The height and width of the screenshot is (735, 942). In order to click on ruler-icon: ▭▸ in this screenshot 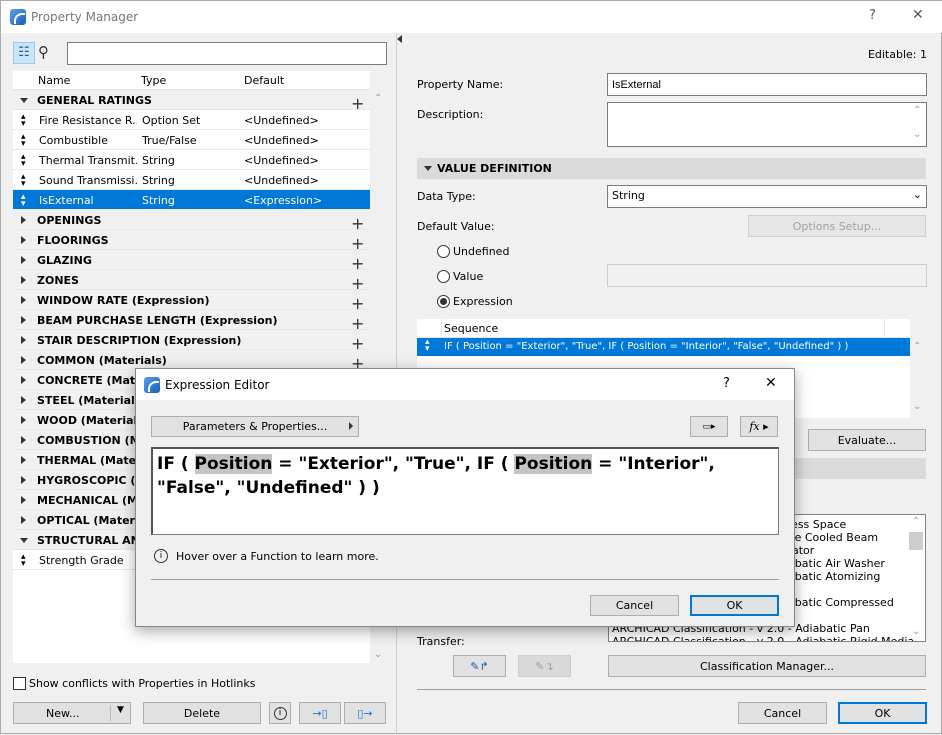, I will do `click(709, 426)`.